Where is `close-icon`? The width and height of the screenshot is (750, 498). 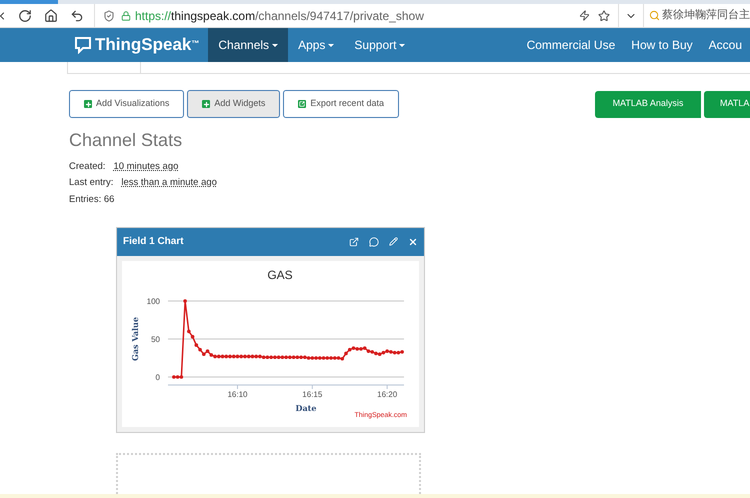
close-icon is located at coordinates (413, 241).